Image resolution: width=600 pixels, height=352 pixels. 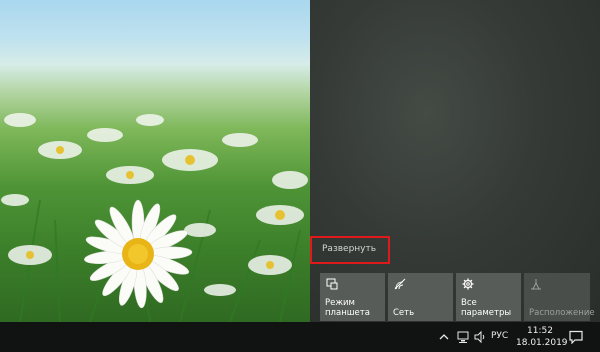 I want to click on tile-all-settings: Все параметры, so click(x=488, y=297).